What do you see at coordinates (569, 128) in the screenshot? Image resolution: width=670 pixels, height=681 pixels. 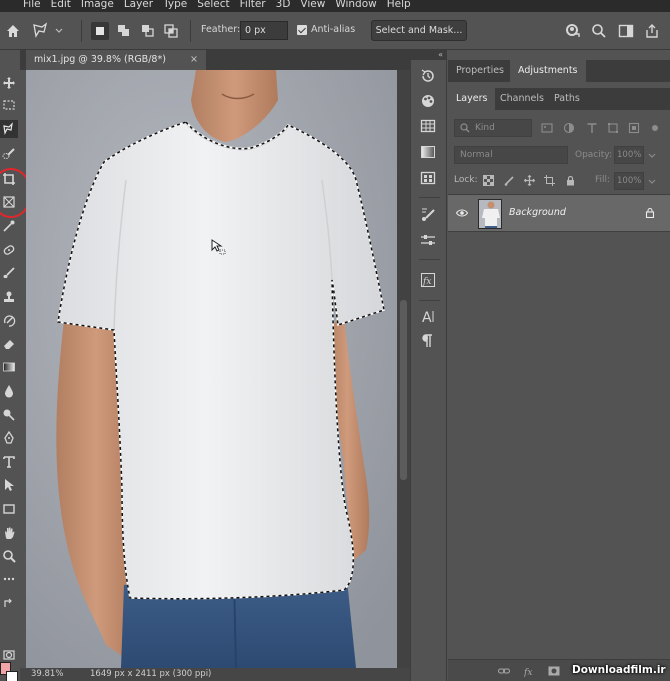 I see `adjustment-filter-icon` at bounding box center [569, 128].